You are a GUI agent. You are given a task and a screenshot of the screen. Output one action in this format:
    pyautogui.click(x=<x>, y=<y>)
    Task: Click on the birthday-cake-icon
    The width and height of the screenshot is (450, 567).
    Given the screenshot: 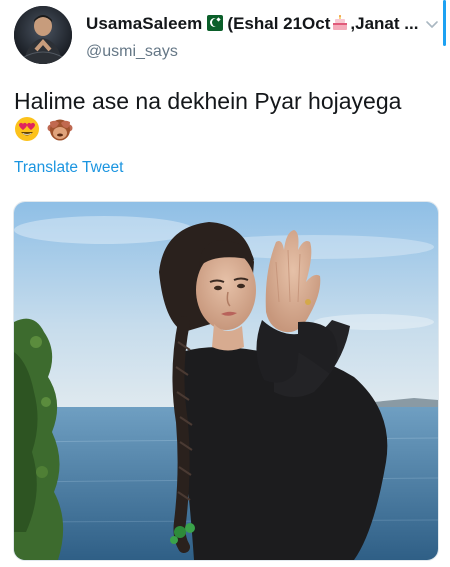 What is the action you would take?
    pyautogui.click(x=340, y=22)
    